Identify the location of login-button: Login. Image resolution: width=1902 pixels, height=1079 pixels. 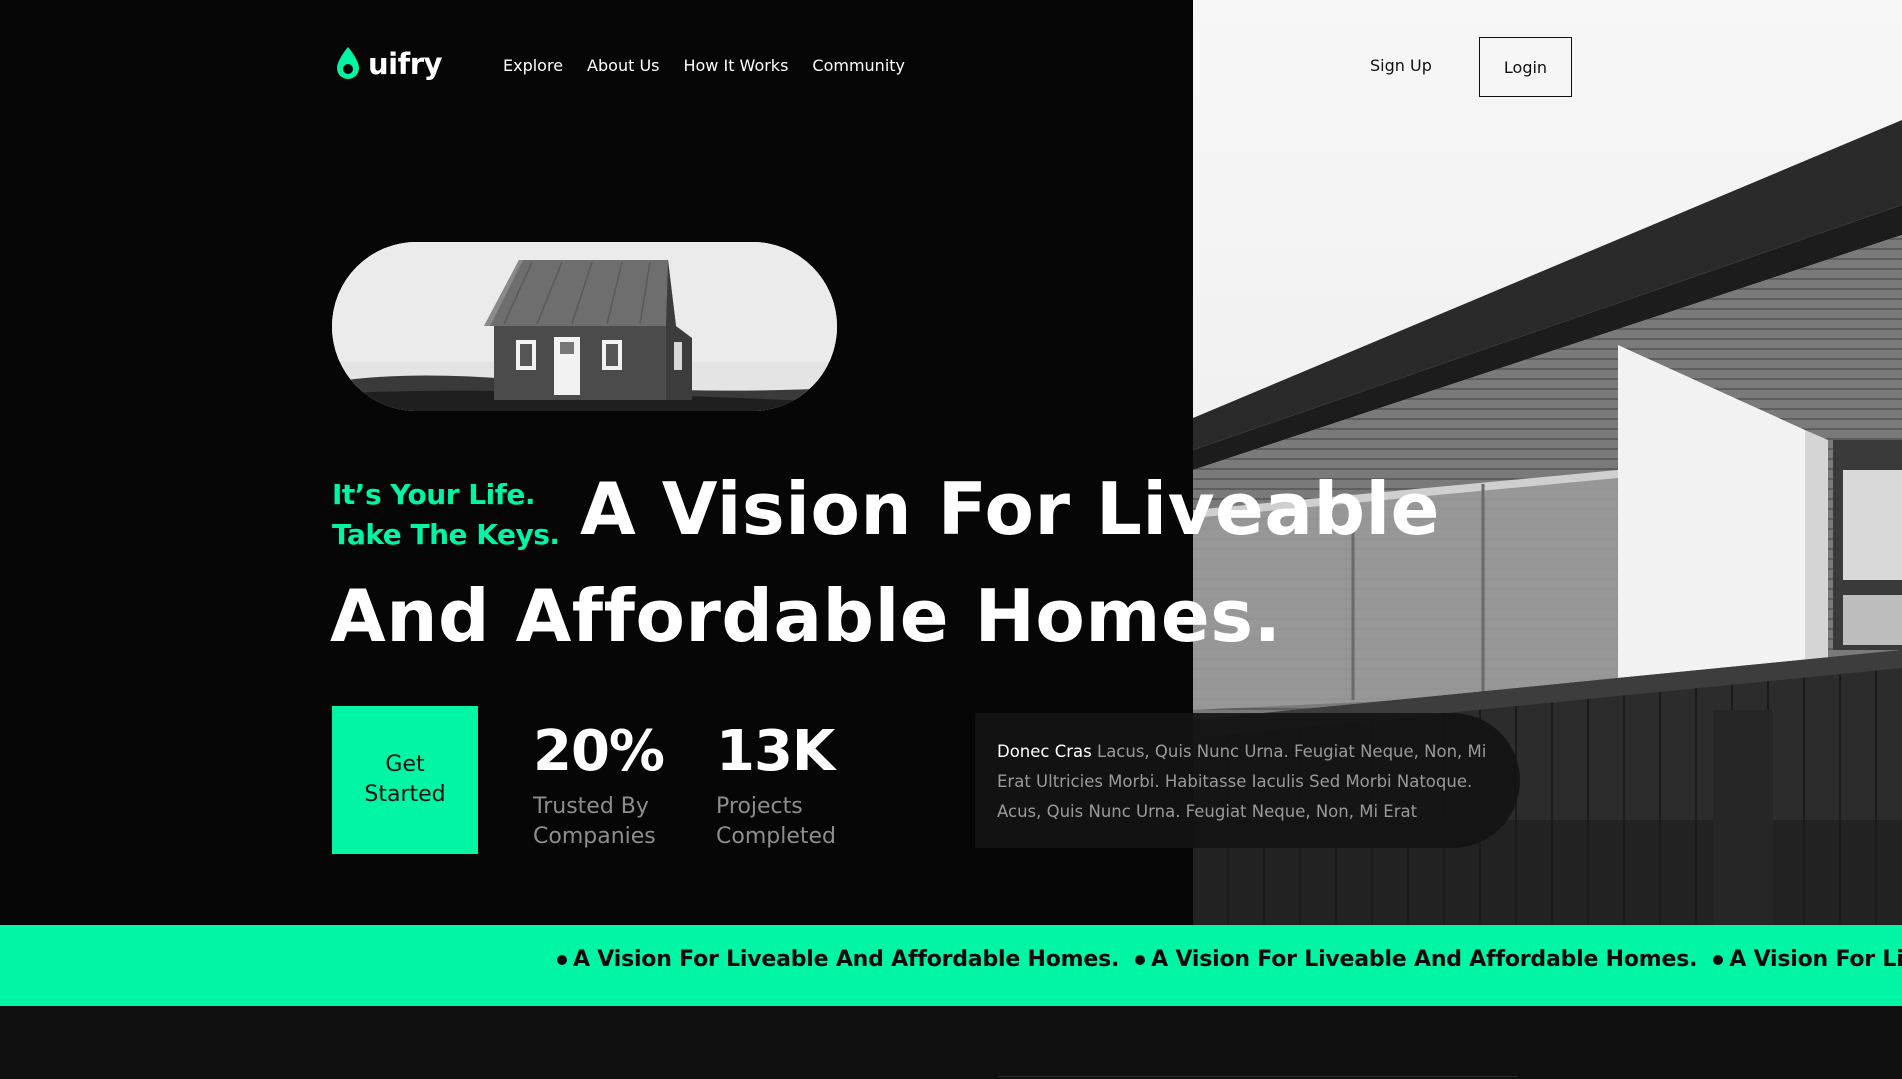
(1525, 67).